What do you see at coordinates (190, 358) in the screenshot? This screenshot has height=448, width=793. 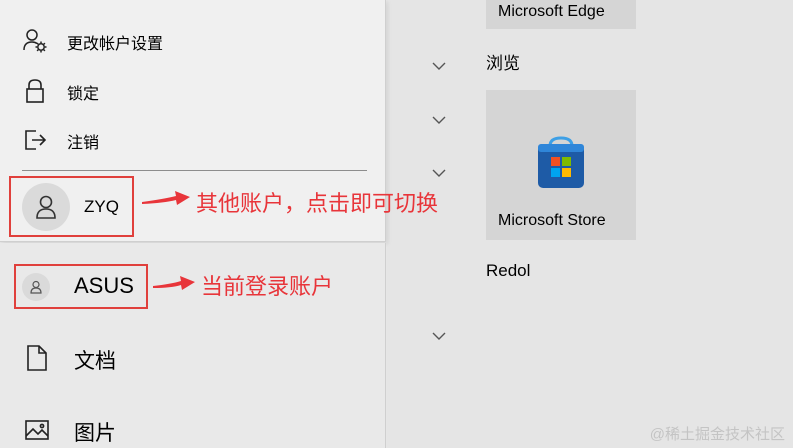 I see `nav-item-documents: 文档` at bounding box center [190, 358].